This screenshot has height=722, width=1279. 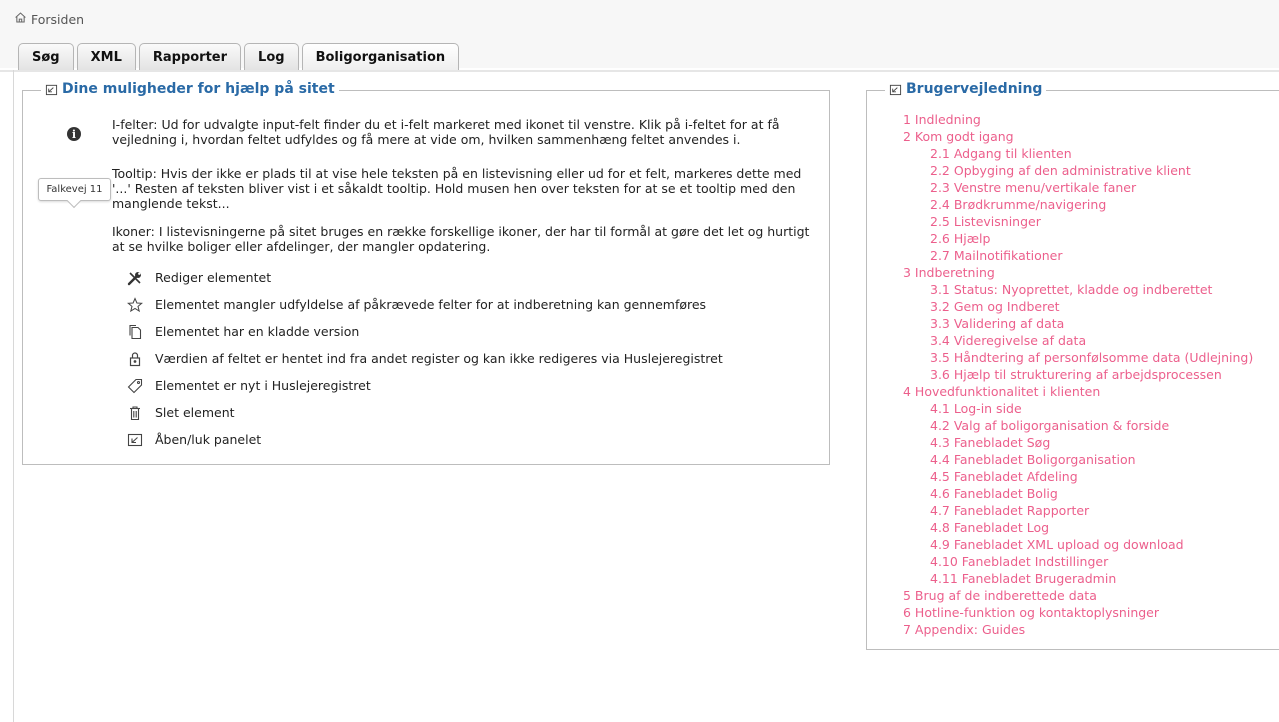 What do you see at coordinates (1078, 629) in the screenshot?
I see `toc-link: 7 Appendix: Guides` at bounding box center [1078, 629].